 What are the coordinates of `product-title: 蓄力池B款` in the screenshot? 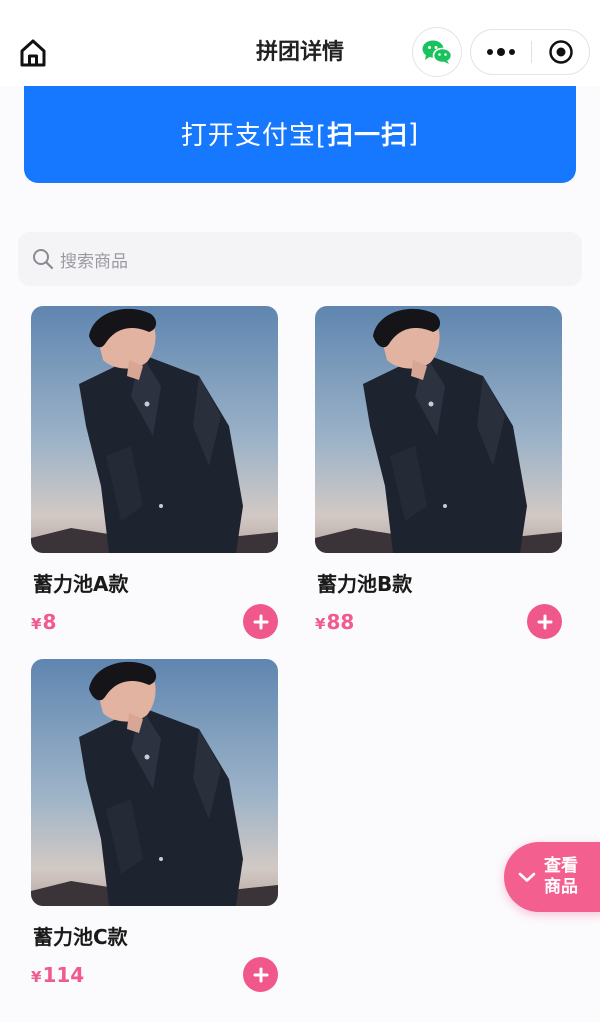 It's located at (365, 584).